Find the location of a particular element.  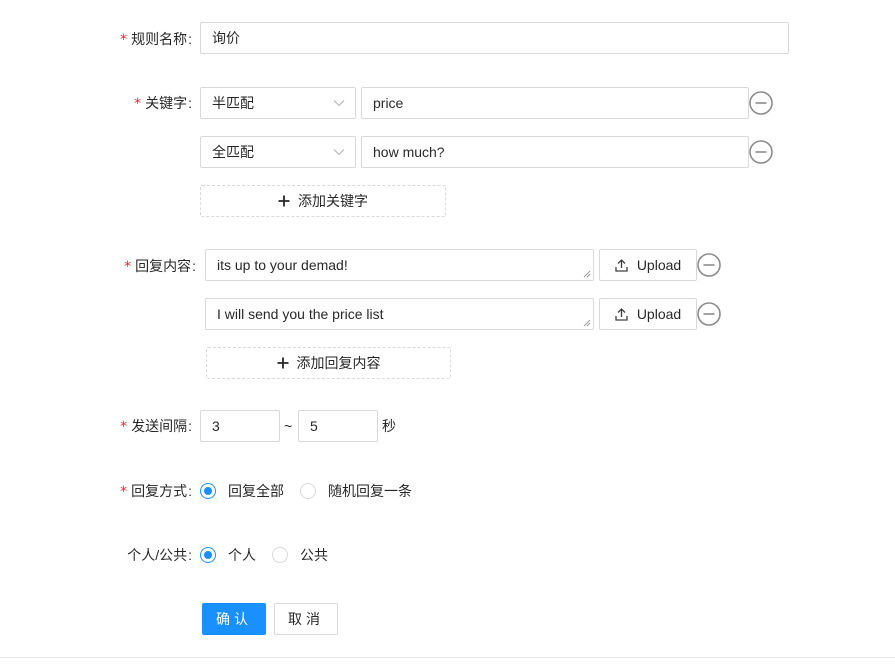

reply-content-label: * 回复内容: is located at coordinates (160, 266).